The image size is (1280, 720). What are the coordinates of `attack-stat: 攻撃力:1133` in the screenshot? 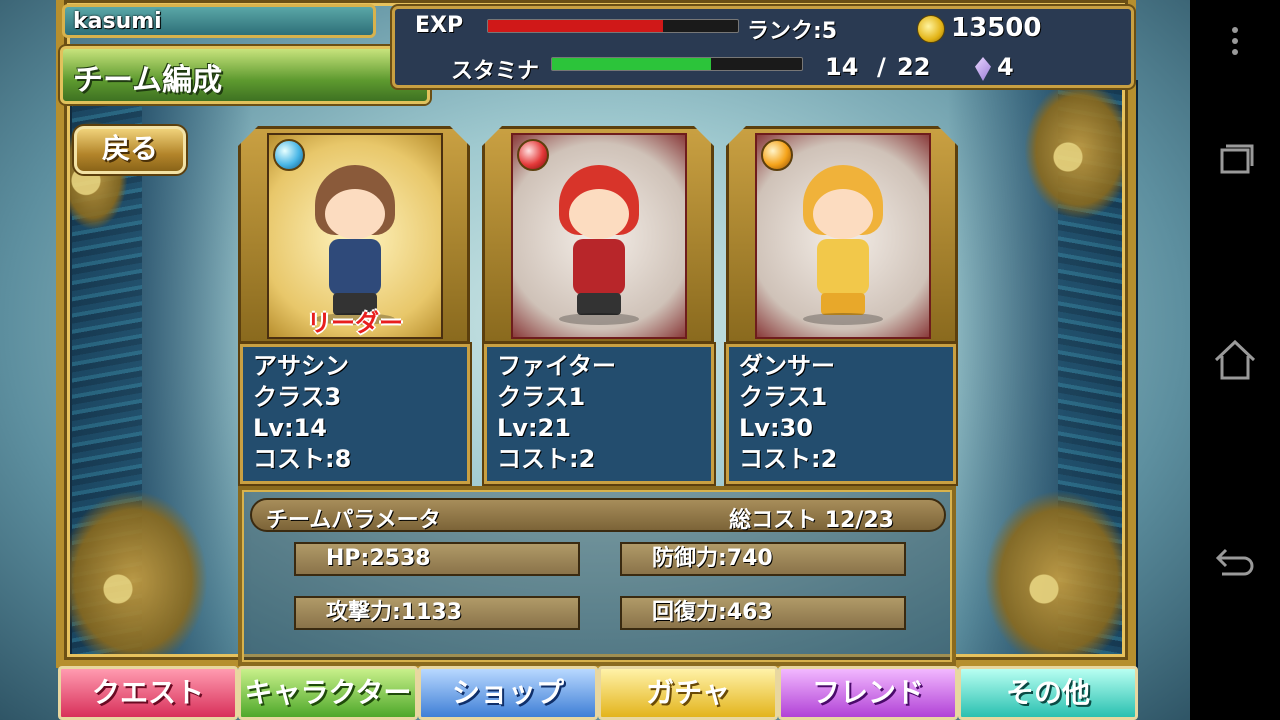 It's located at (437, 613).